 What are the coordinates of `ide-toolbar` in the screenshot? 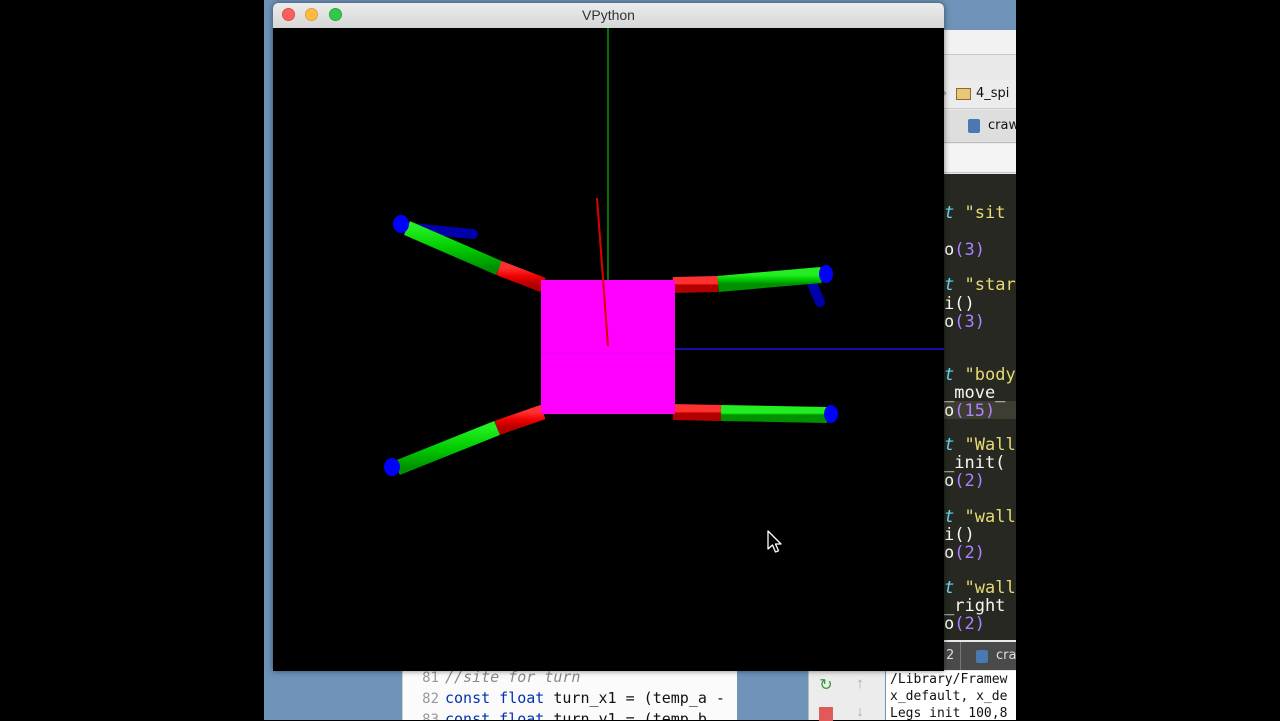 It's located at (980, 42).